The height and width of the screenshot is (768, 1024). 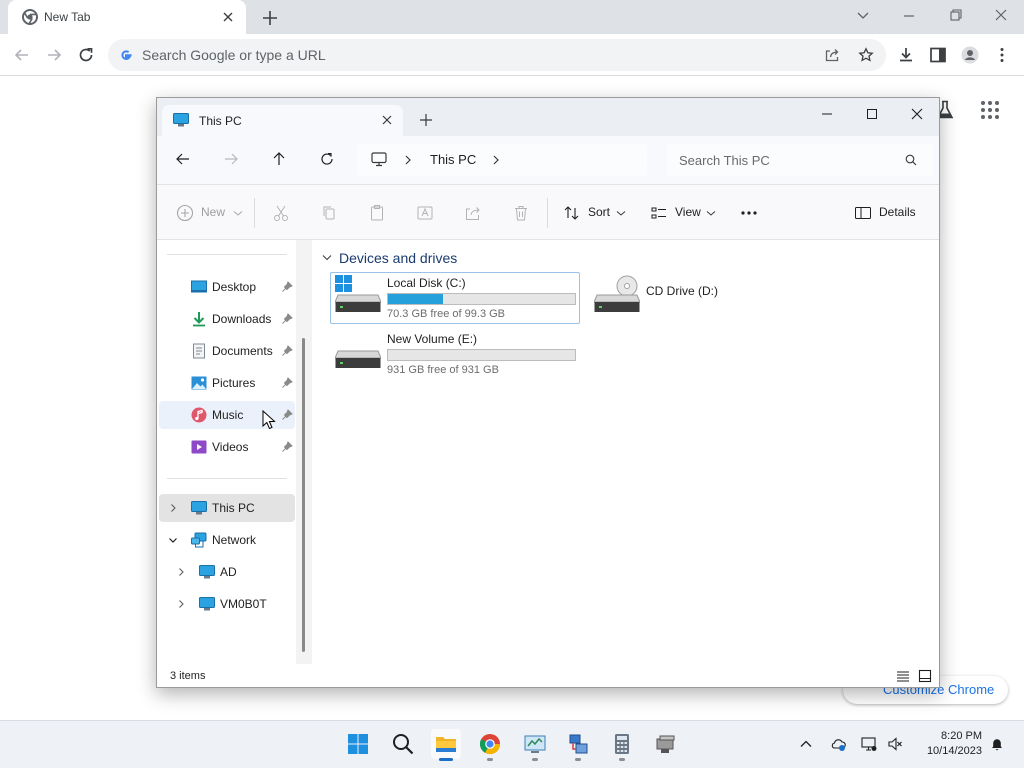 What do you see at coordinates (955, 16) in the screenshot?
I see `restore-icon` at bounding box center [955, 16].